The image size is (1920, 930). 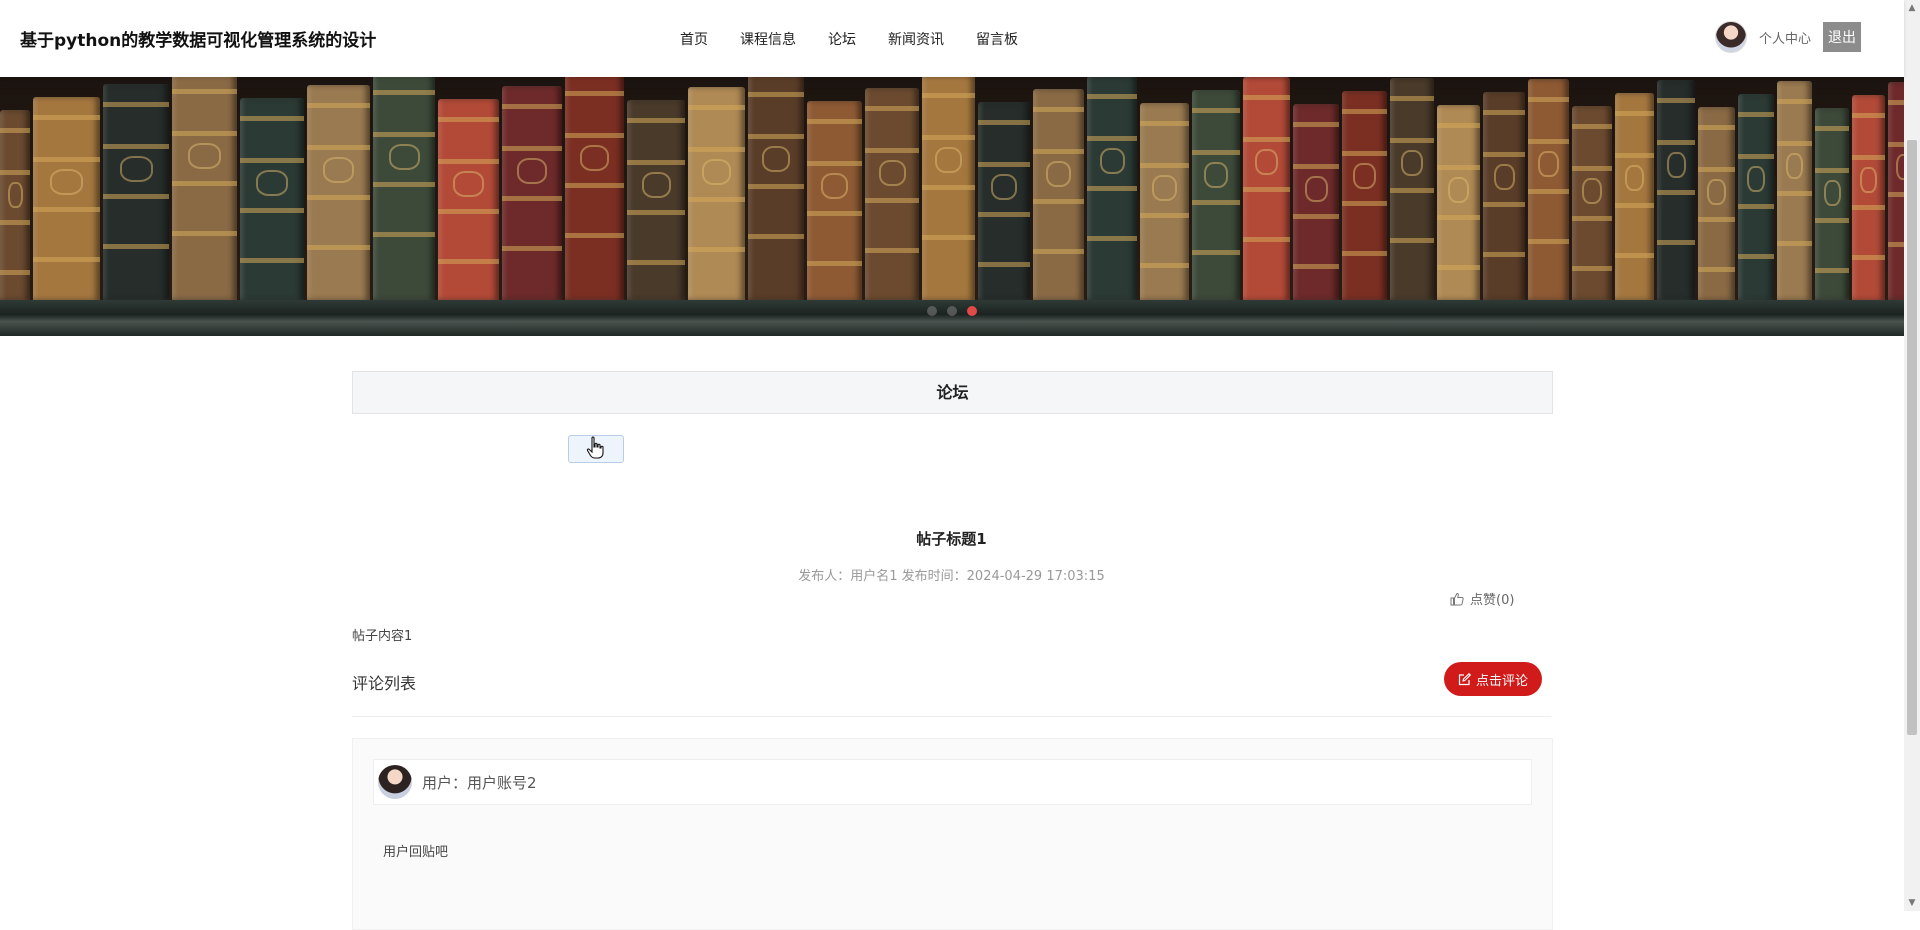 I want to click on nav-home: 首页, so click(x=694, y=39).